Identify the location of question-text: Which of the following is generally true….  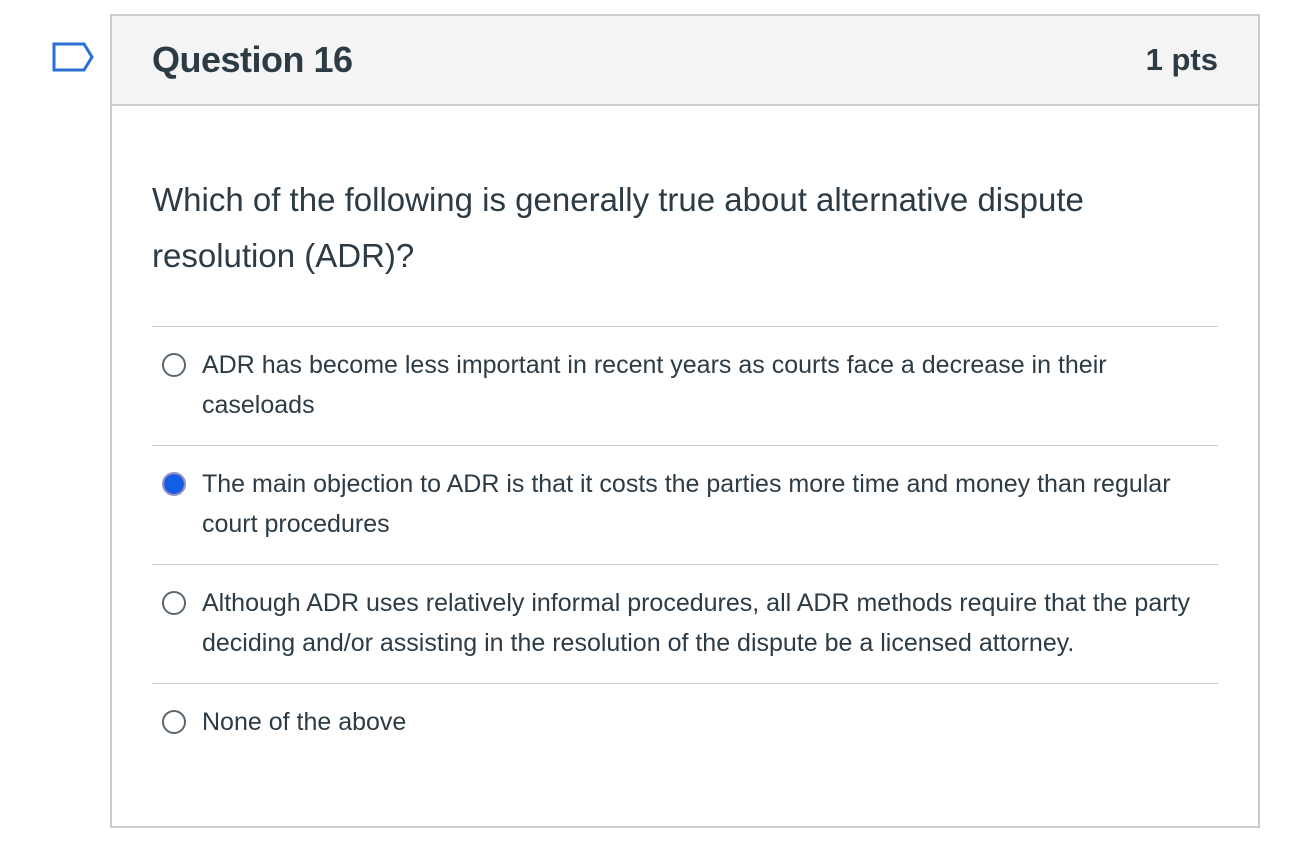
(618, 227).